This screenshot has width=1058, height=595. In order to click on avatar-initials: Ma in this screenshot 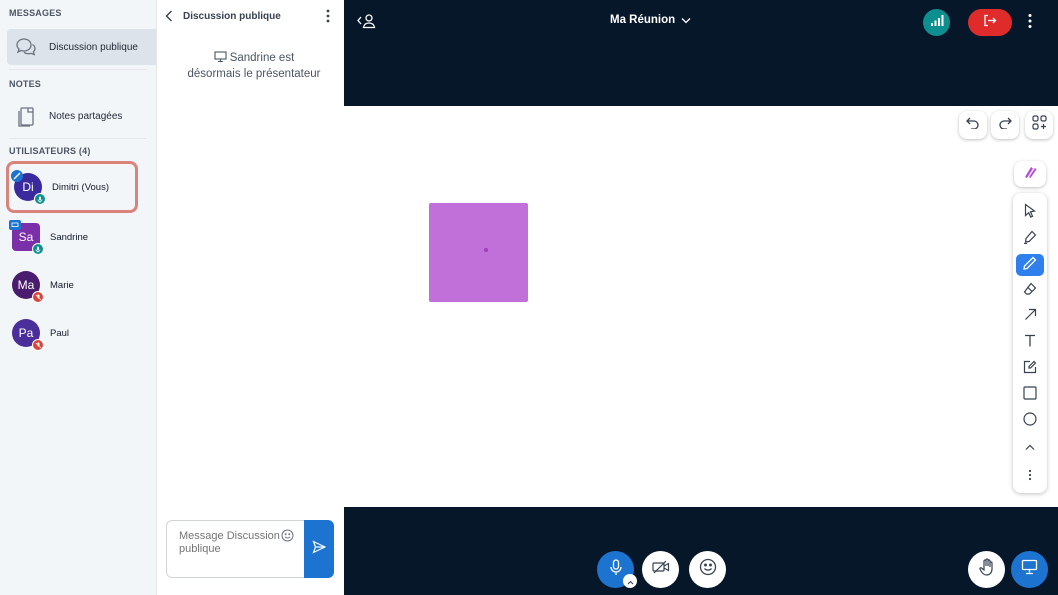, I will do `click(26, 285)`.